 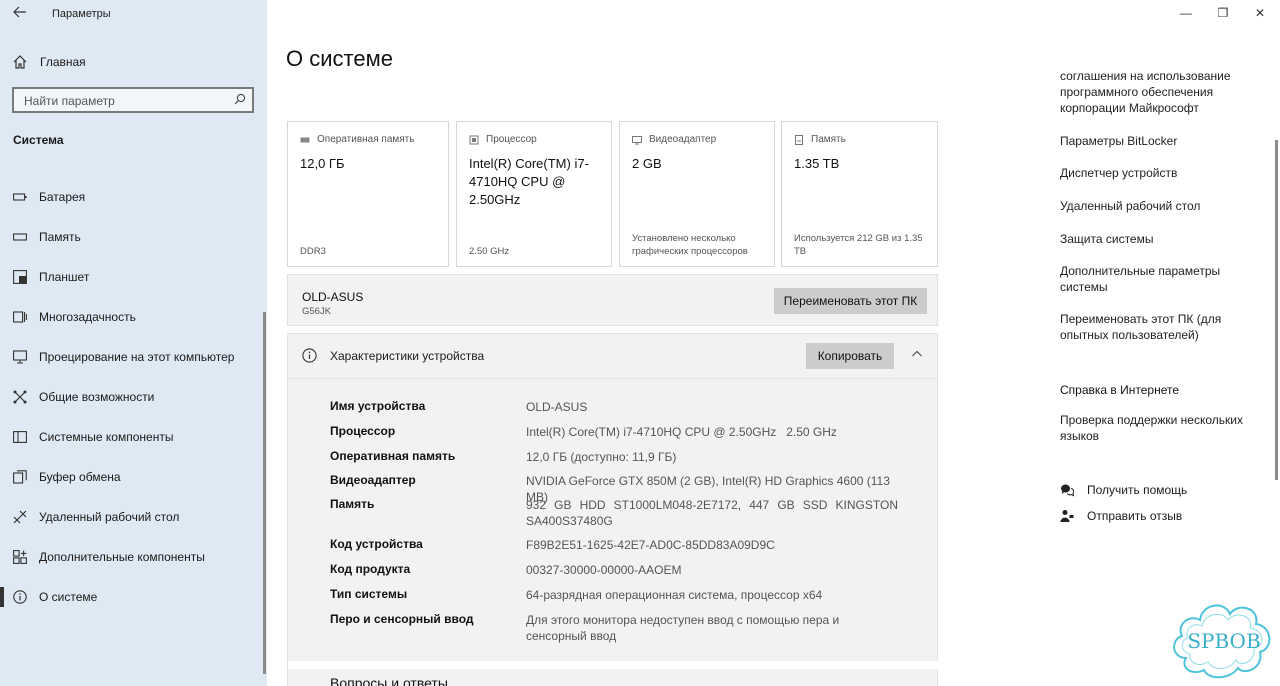 I want to click on advanced-system-settings-link: Дополнительные параметры системы, so click(x=1155, y=279).